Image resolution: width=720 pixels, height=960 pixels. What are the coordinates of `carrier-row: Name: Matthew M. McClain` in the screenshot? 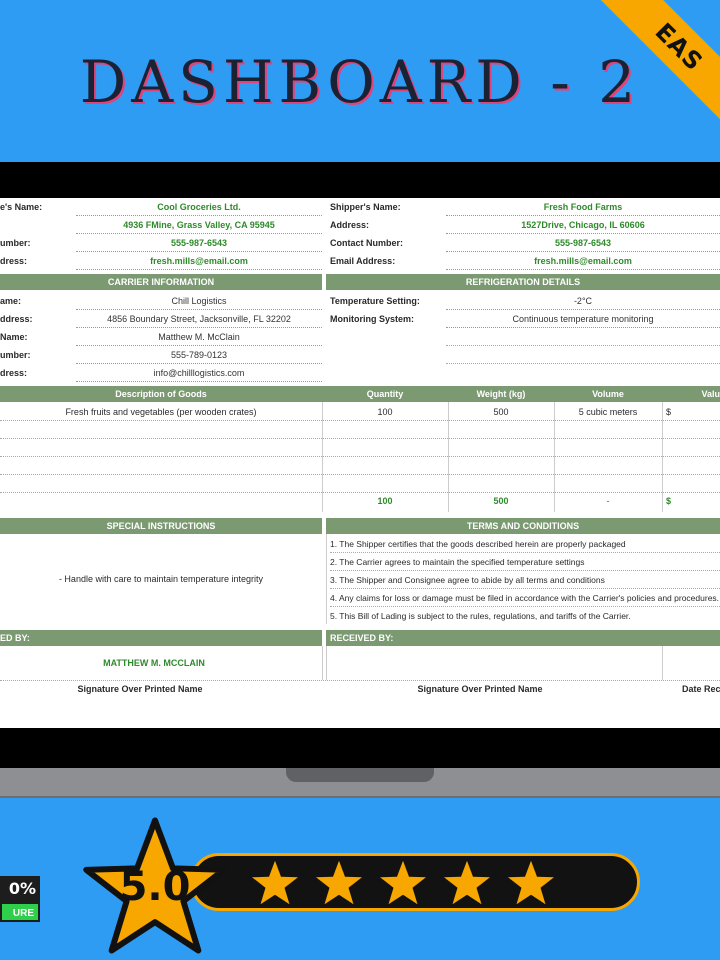 It's located at (360, 337).